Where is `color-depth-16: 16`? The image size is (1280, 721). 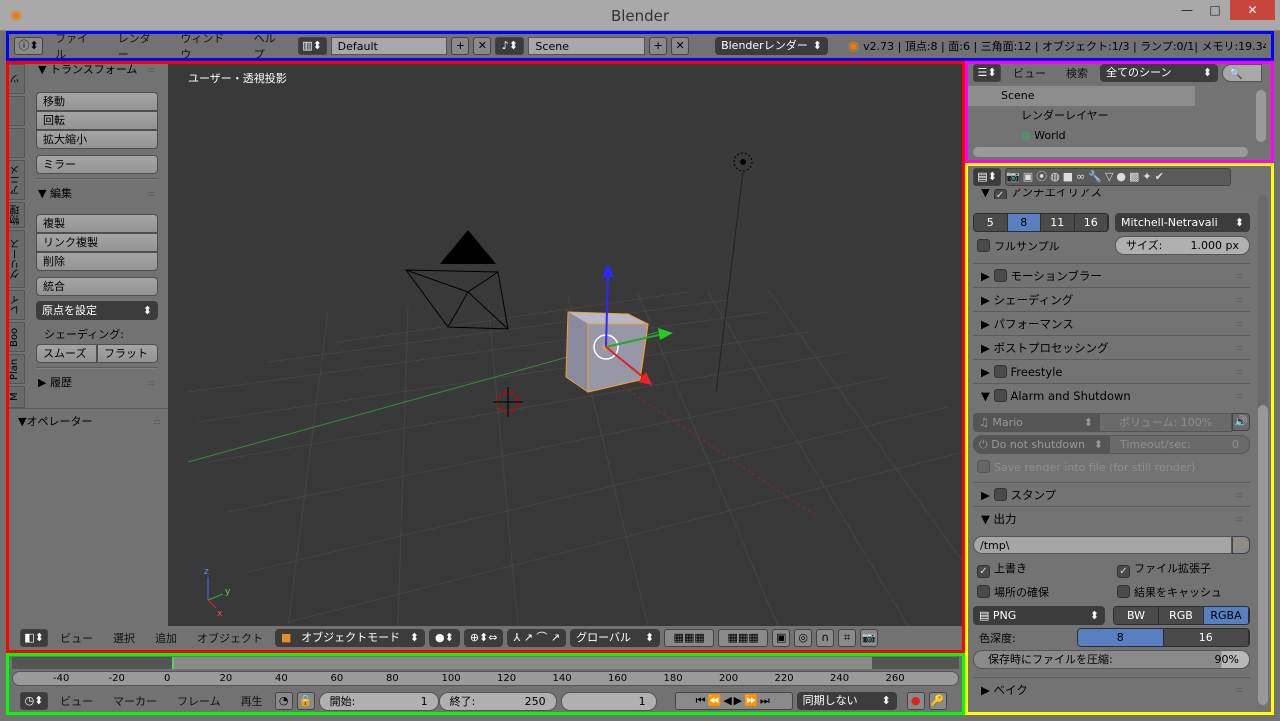
color-depth-16: 16 is located at coordinates (1206, 637).